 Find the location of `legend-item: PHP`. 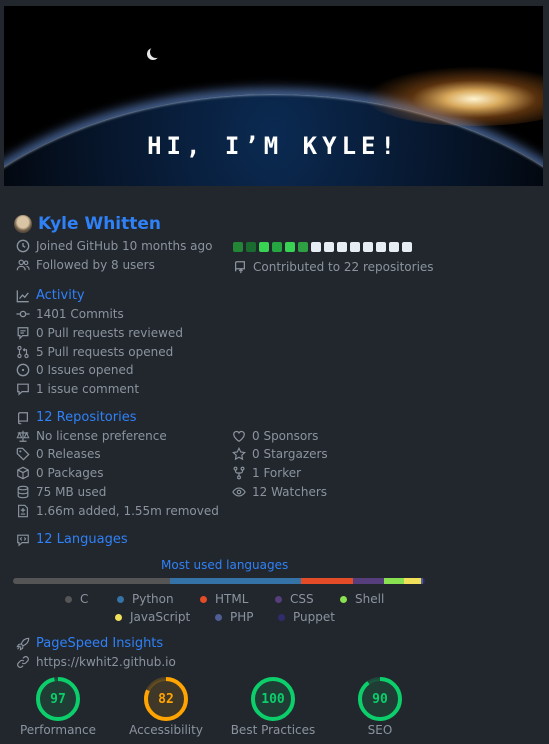

legend-item: PHP is located at coordinates (234, 617).